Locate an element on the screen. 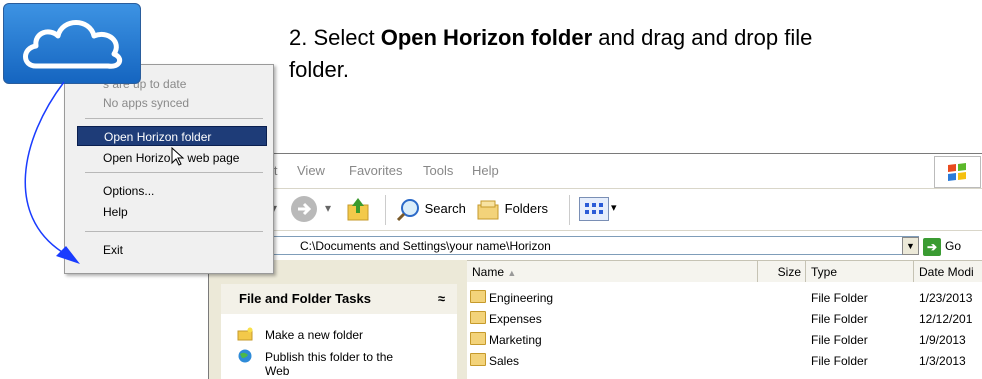  search-icon is located at coordinates (407, 209).